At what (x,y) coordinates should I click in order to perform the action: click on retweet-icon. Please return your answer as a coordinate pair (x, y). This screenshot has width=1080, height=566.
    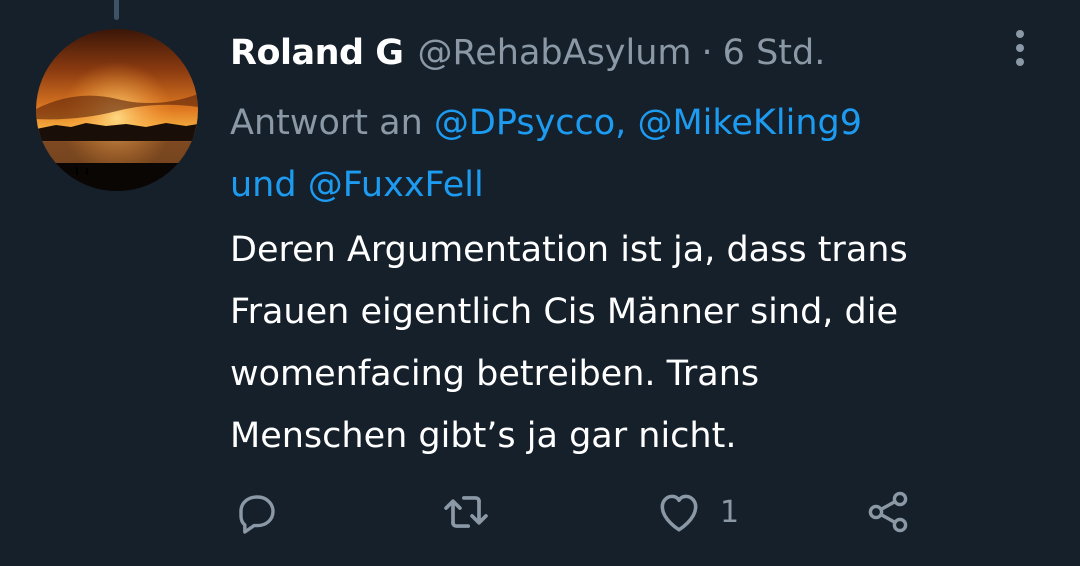
    Looking at the image, I should click on (466, 512).